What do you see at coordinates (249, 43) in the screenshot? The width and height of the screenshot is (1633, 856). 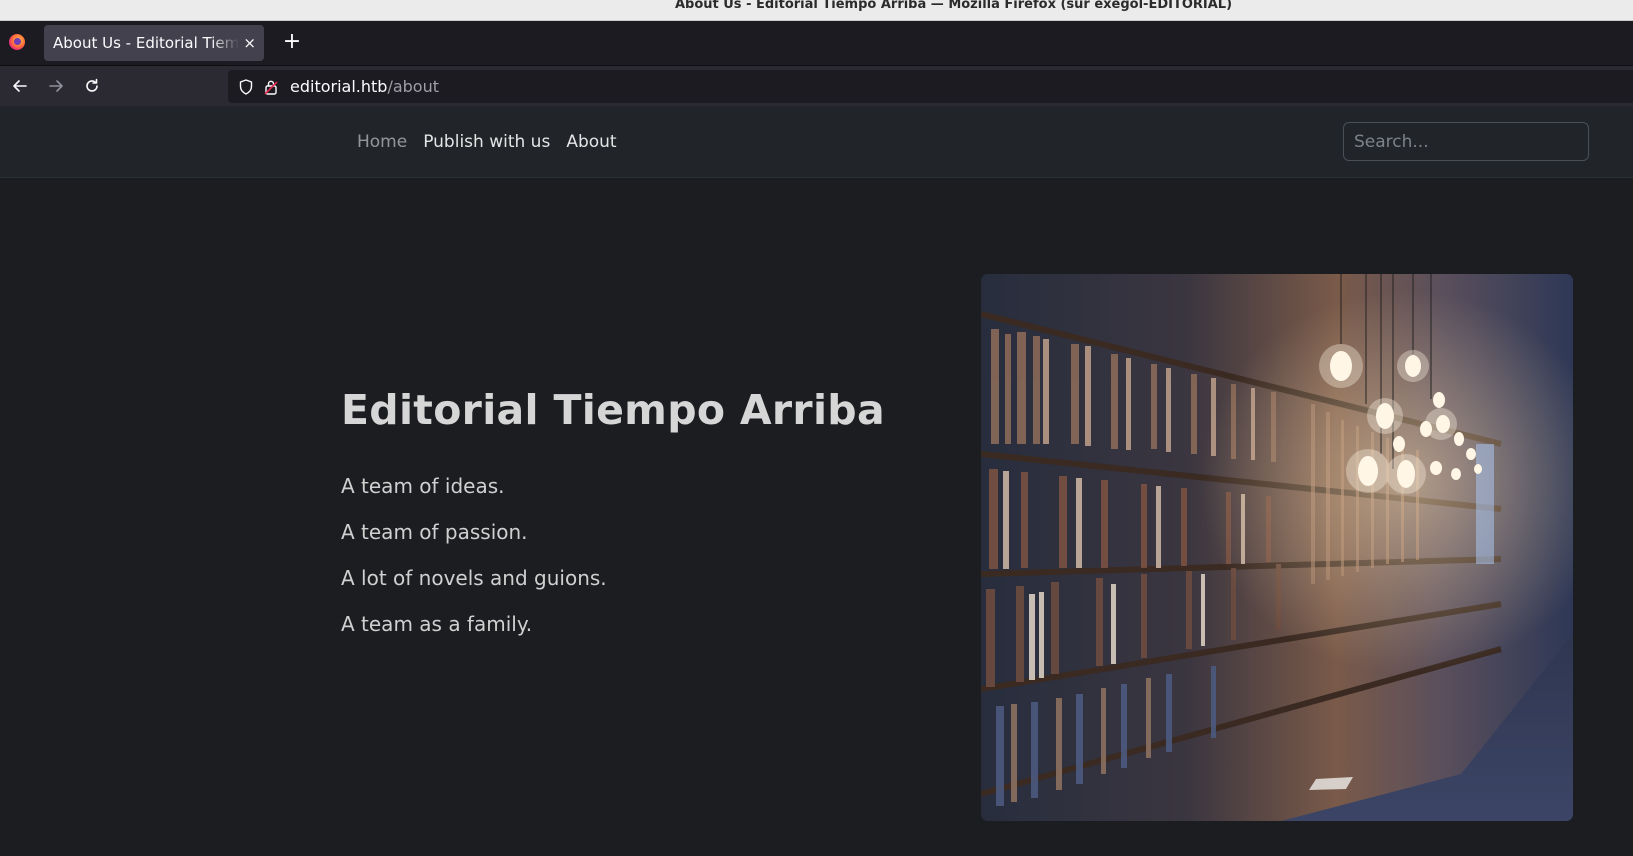 I see `tab-close-icon: ×` at bounding box center [249, 43].